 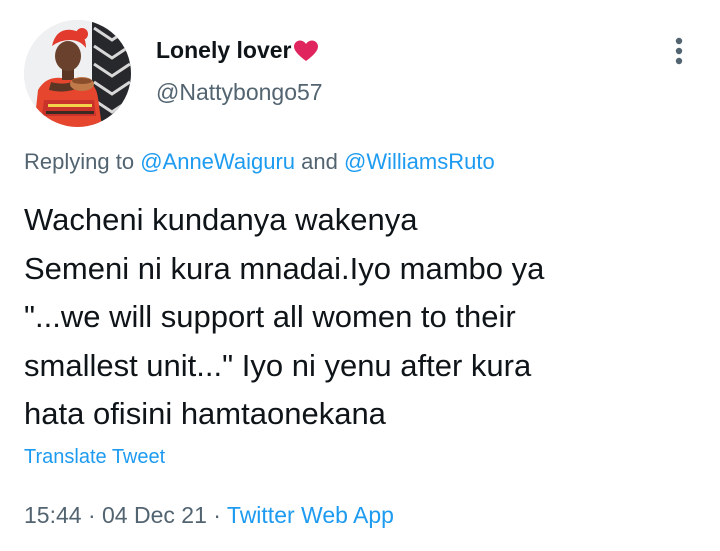 What do you see at coordinates (319, 161) in the screenshot?
I see `replying-conjunction: and` at bounding box center [319, 161].